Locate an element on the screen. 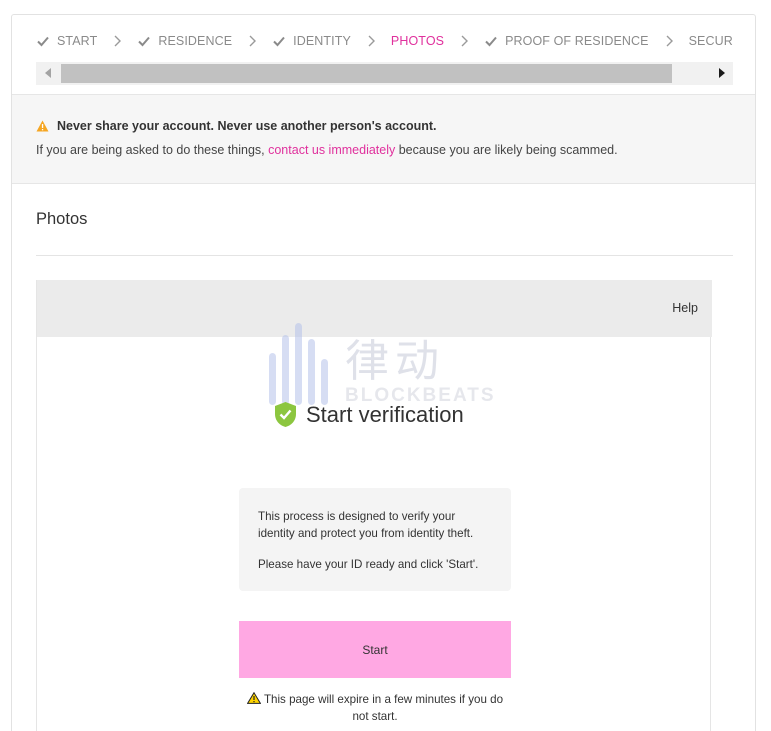 The height and width of the screenshot is (731, 771). help-link: Help is located at coordinates (685, 308).